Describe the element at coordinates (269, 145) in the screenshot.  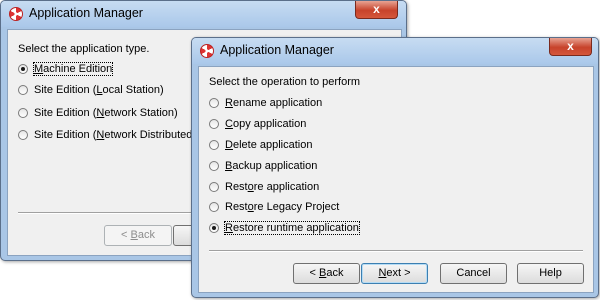
I see `radio-label: Delete application` at that location.